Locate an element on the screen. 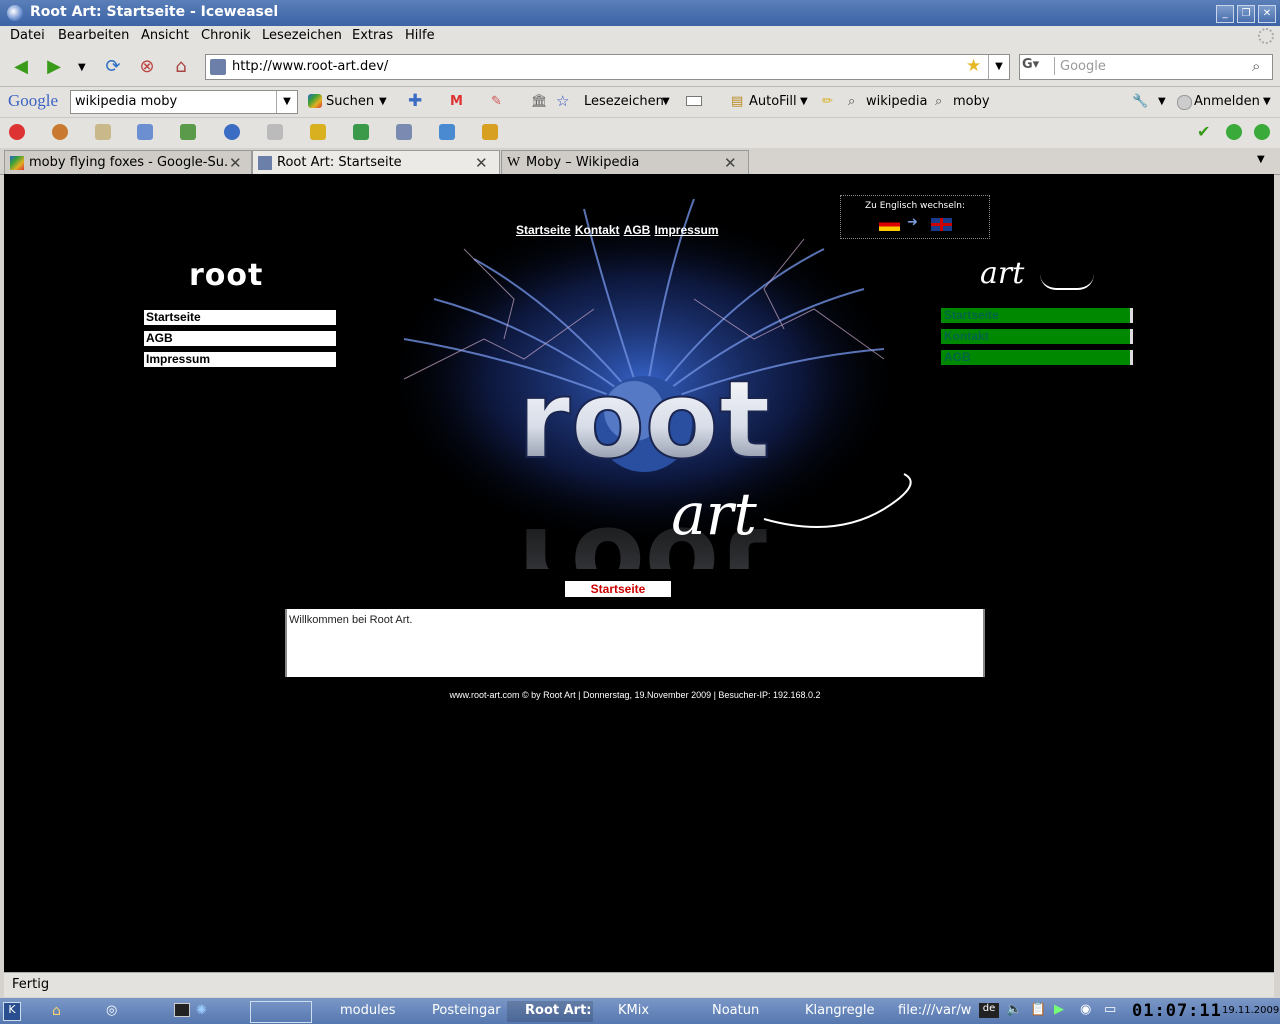 The width and height of the screenshot is (1280, 1024). back-icon: ◀ is located at coordinates (21, 67).